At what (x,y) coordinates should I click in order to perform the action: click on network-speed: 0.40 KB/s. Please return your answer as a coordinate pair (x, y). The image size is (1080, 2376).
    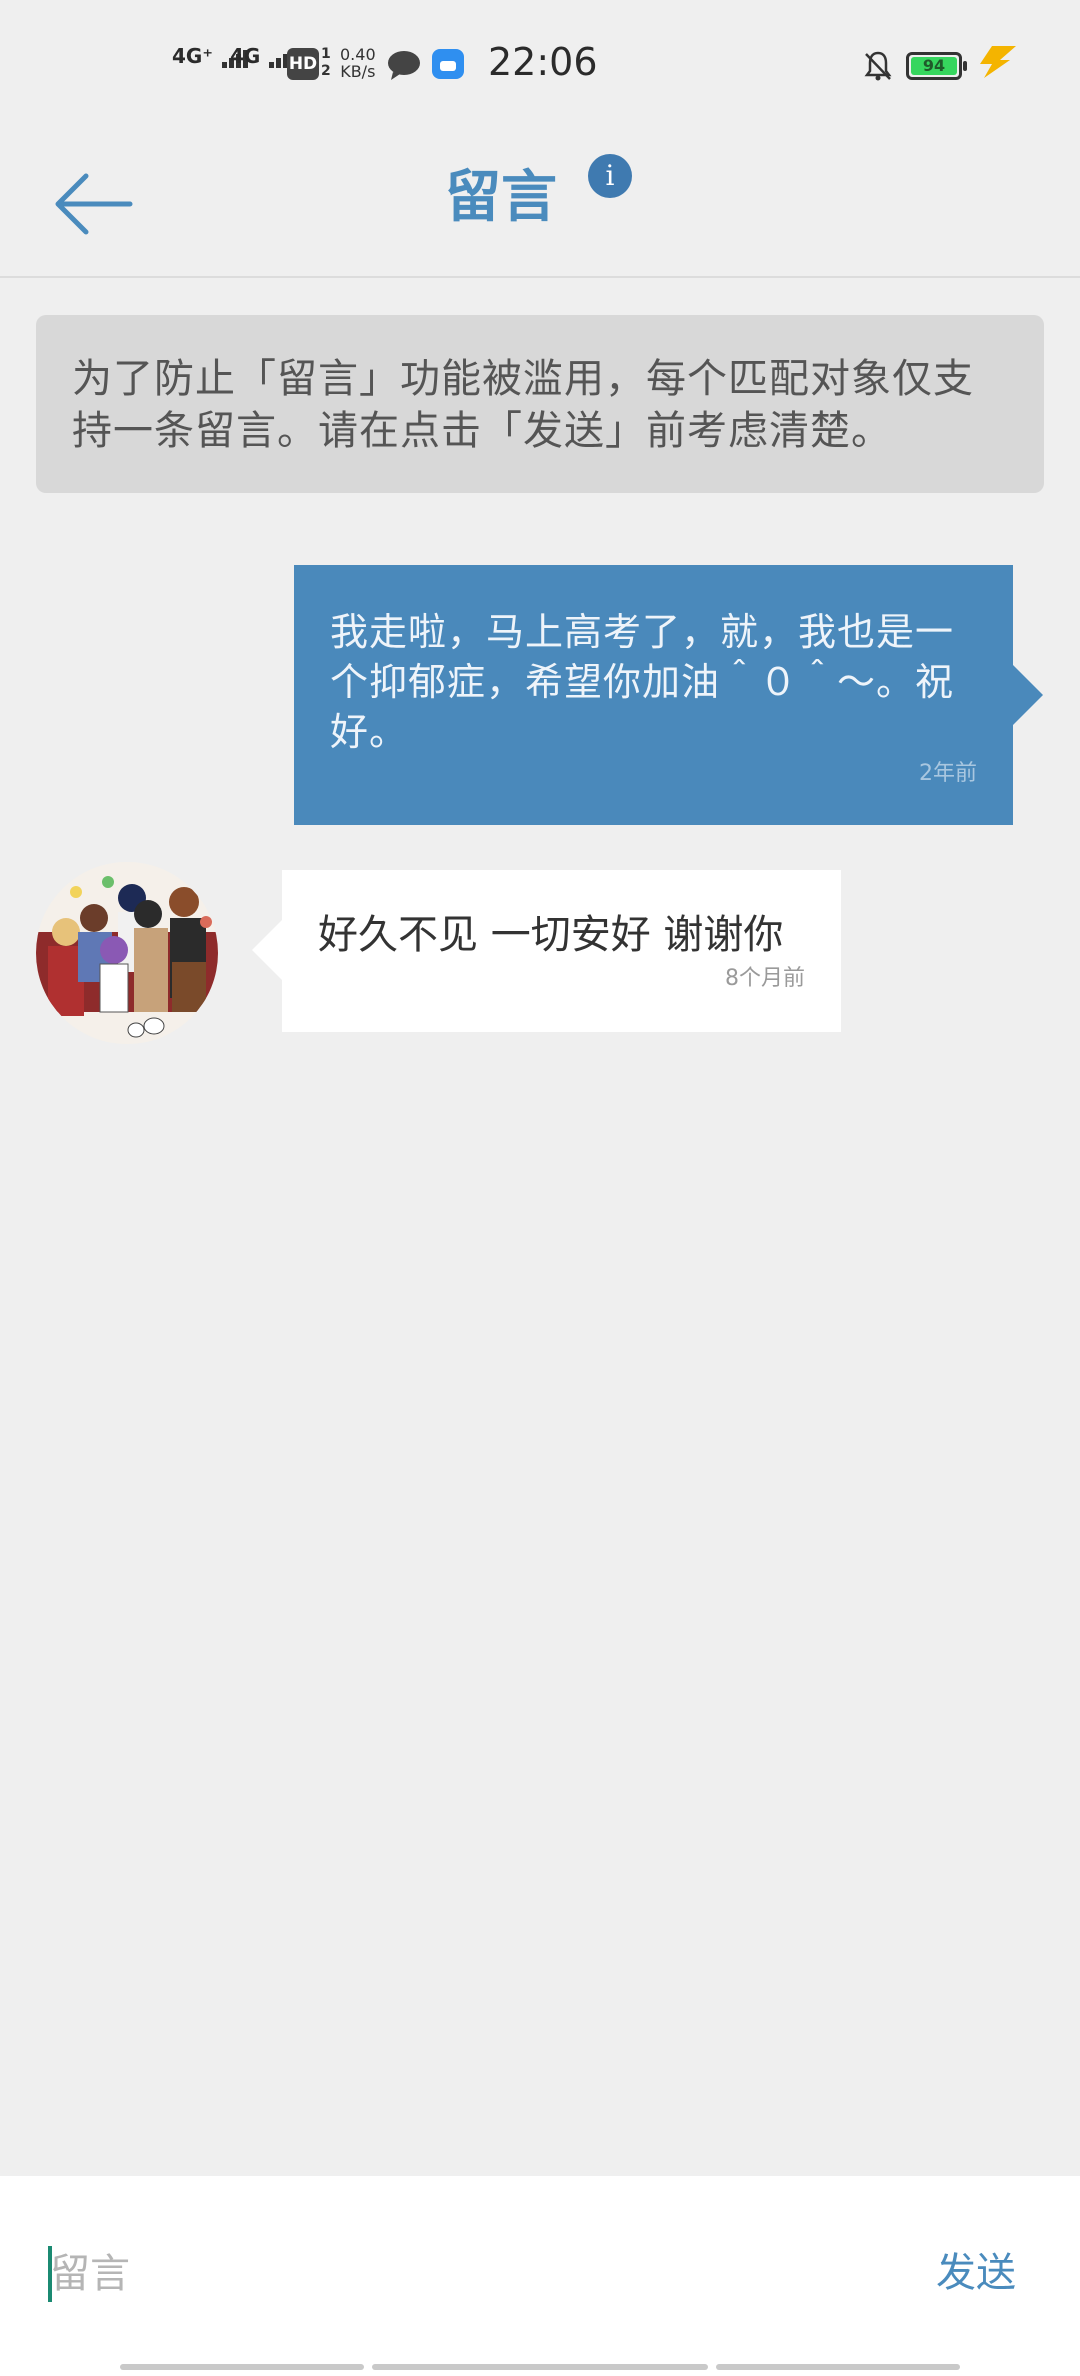
    Looking at the image, I should click on (358, 63).